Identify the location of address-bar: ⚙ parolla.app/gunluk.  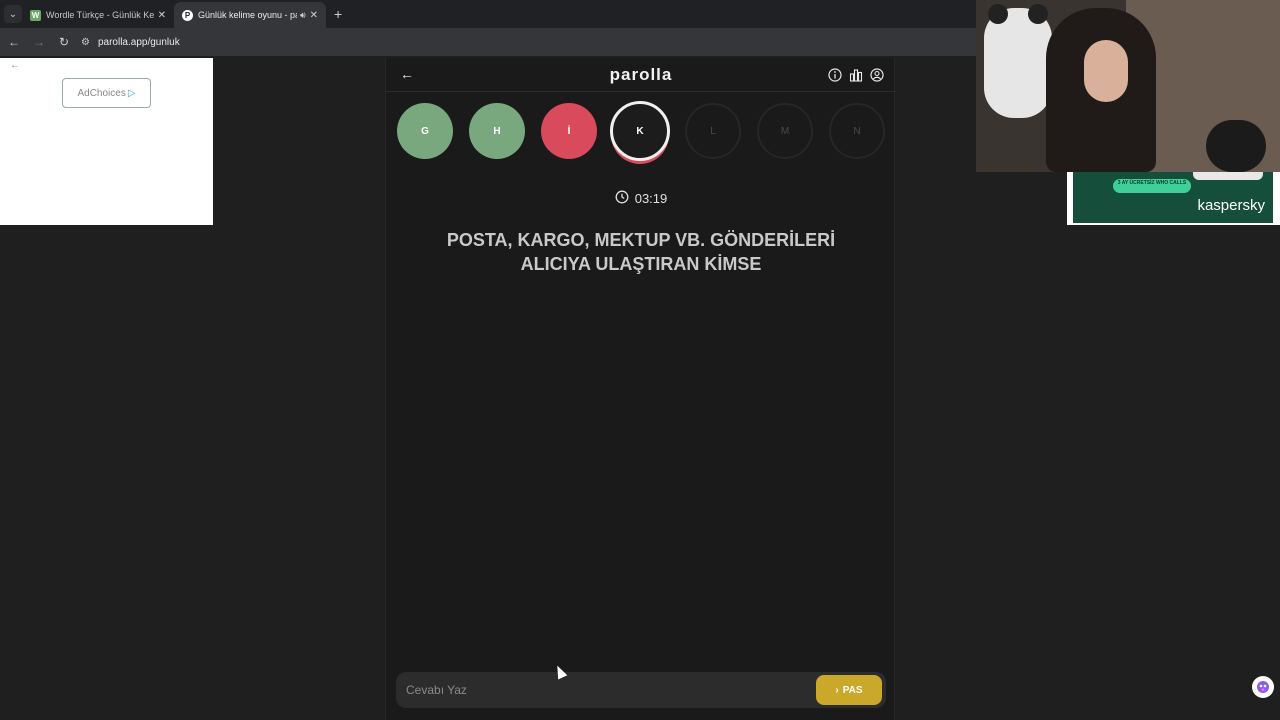
(524, 42).